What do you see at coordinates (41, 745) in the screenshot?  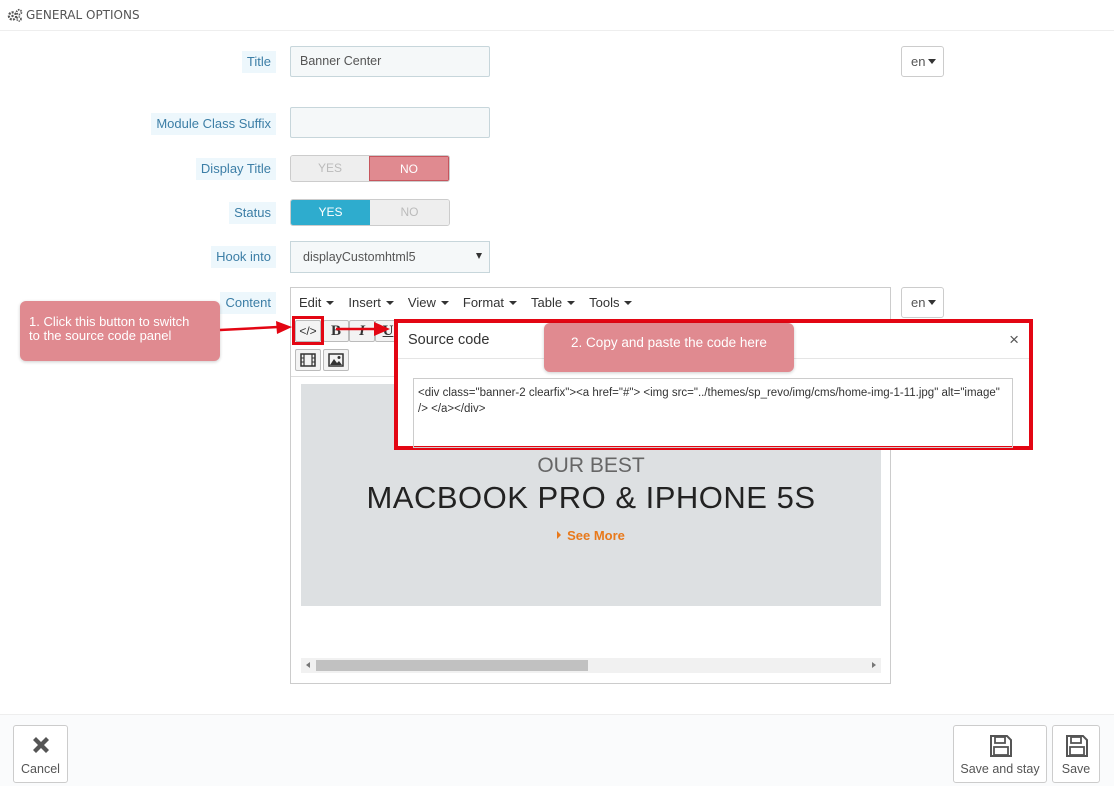 I see `close-icon` at bounding box center [41, 745].